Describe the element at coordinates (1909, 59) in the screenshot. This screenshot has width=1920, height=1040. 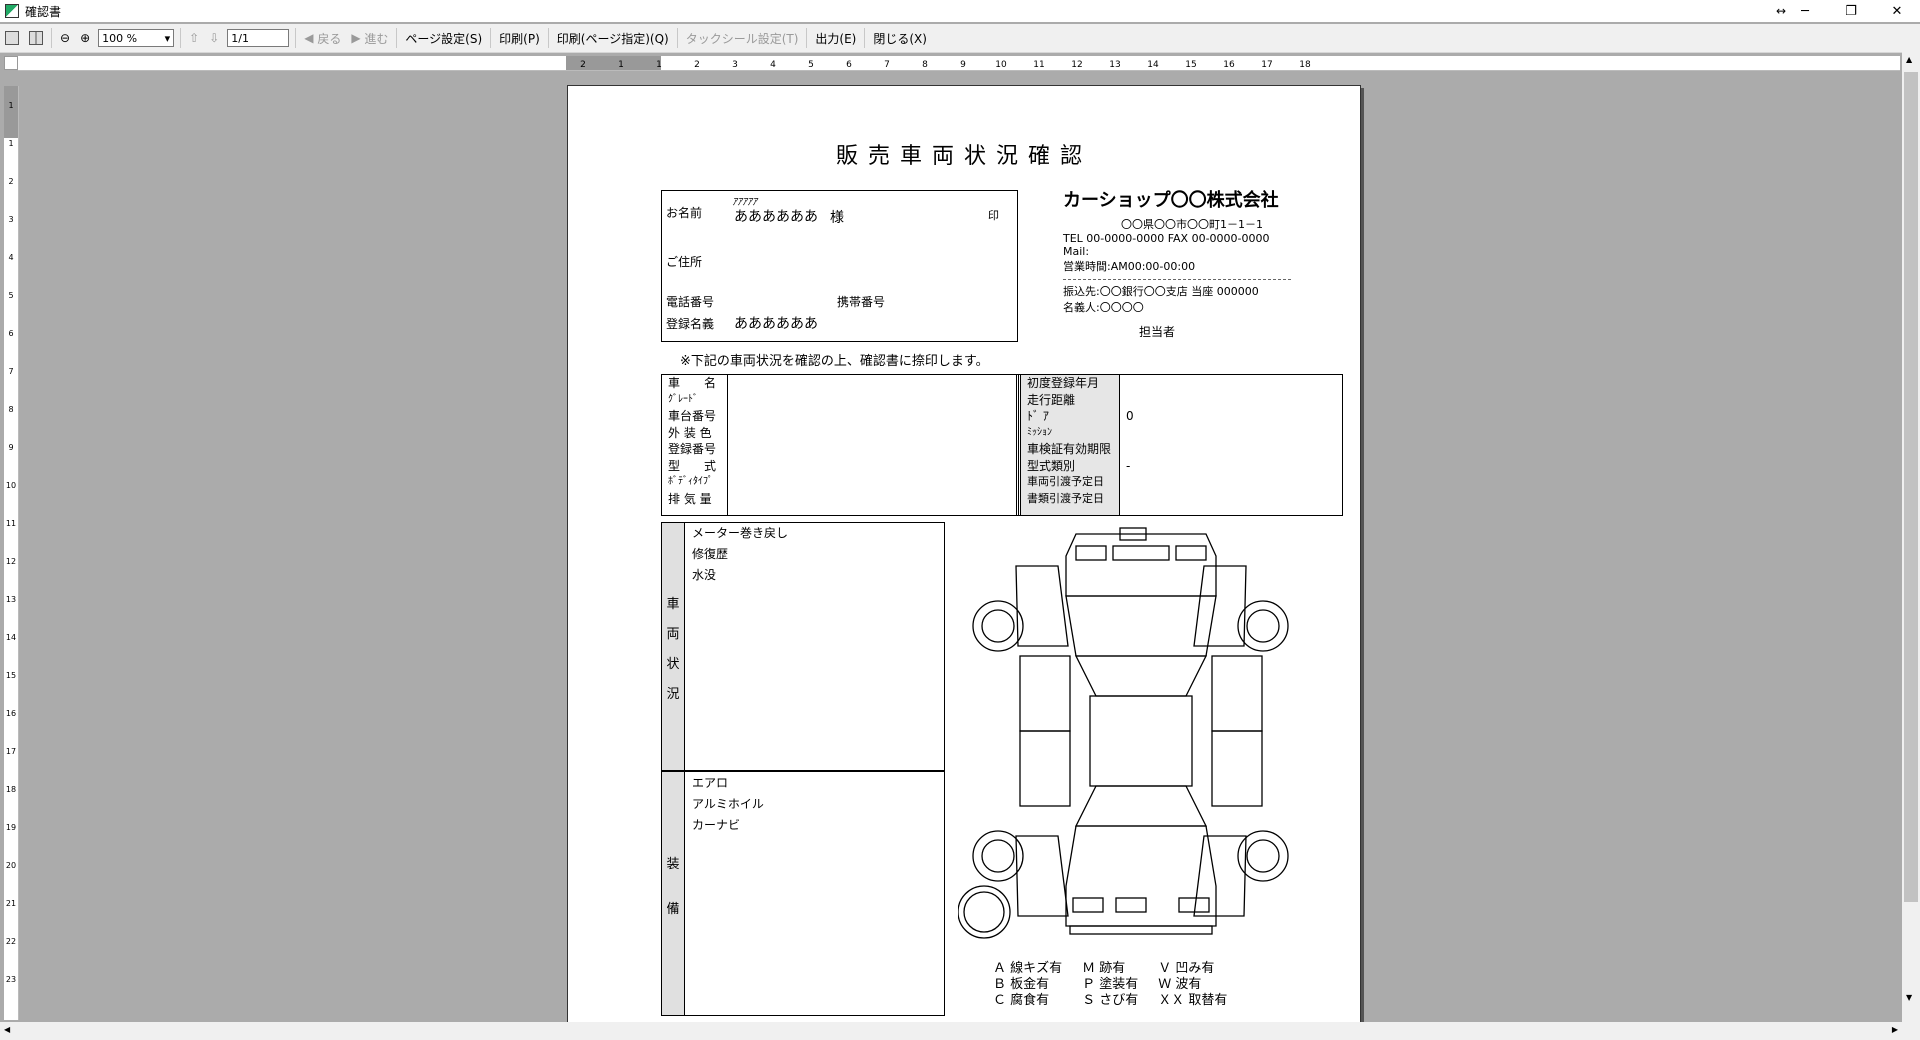
I see `scroll-up-icon: ▲` at that location.